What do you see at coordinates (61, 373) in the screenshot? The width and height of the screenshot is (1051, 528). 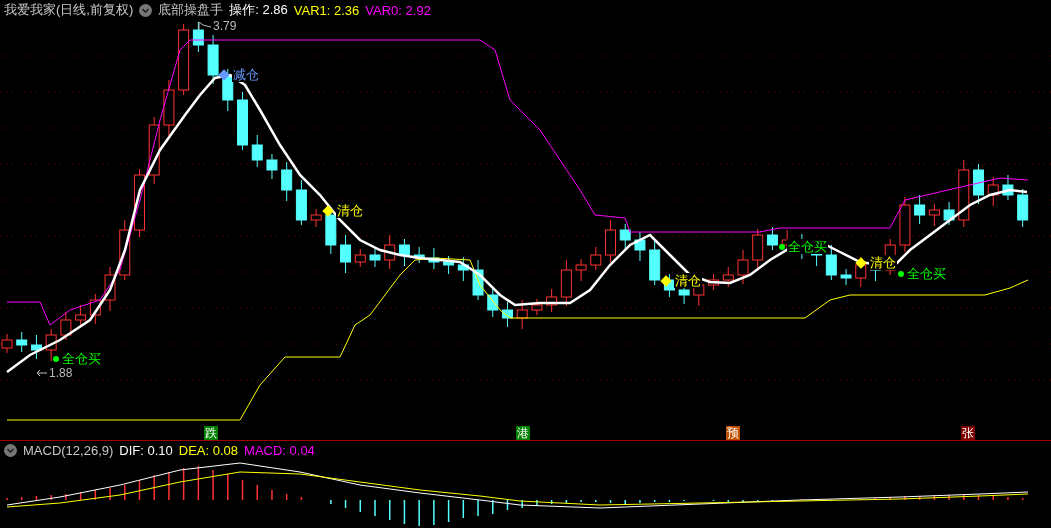 I see `price-label: 1.88` at bounding box center [61, 373].